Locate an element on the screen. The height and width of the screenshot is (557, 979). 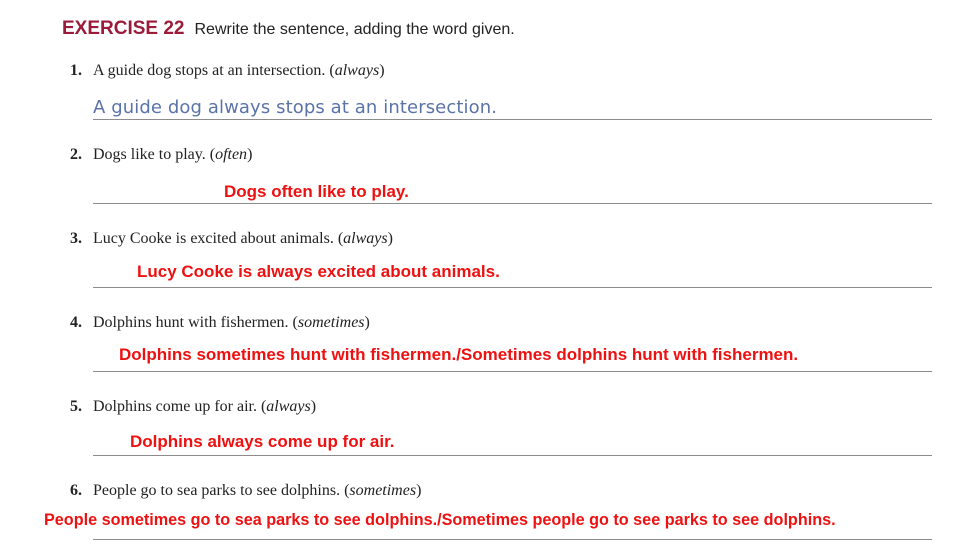
question-number: 5. is located at coordinates (76, 406).